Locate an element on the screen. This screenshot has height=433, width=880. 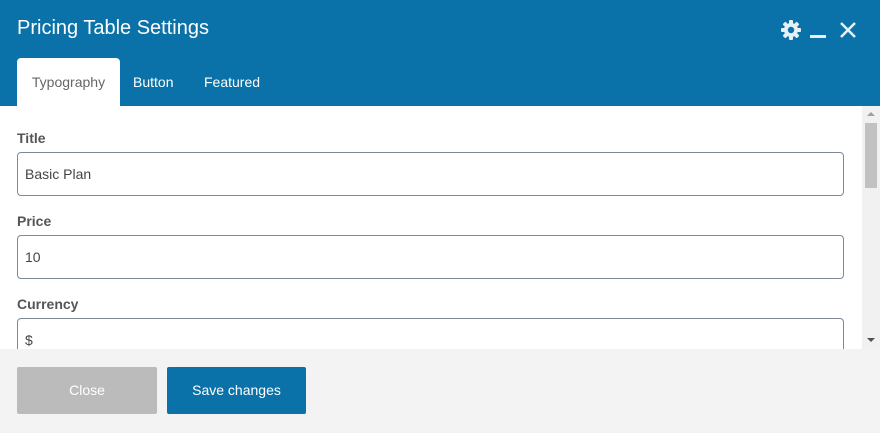
gear-icon is located at coordinates (791, 32).